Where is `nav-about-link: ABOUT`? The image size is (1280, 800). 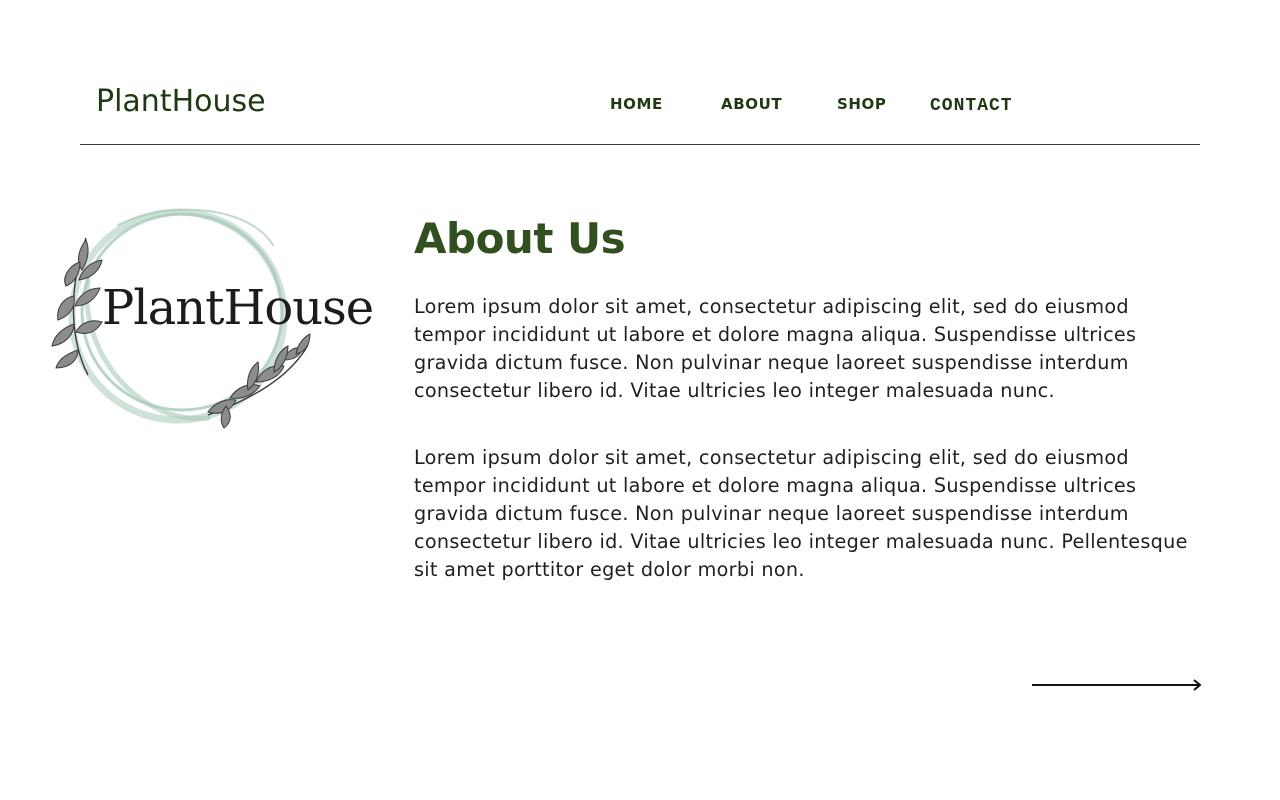
nav-about-link: ABOUT is located at coordinates (751, 104).